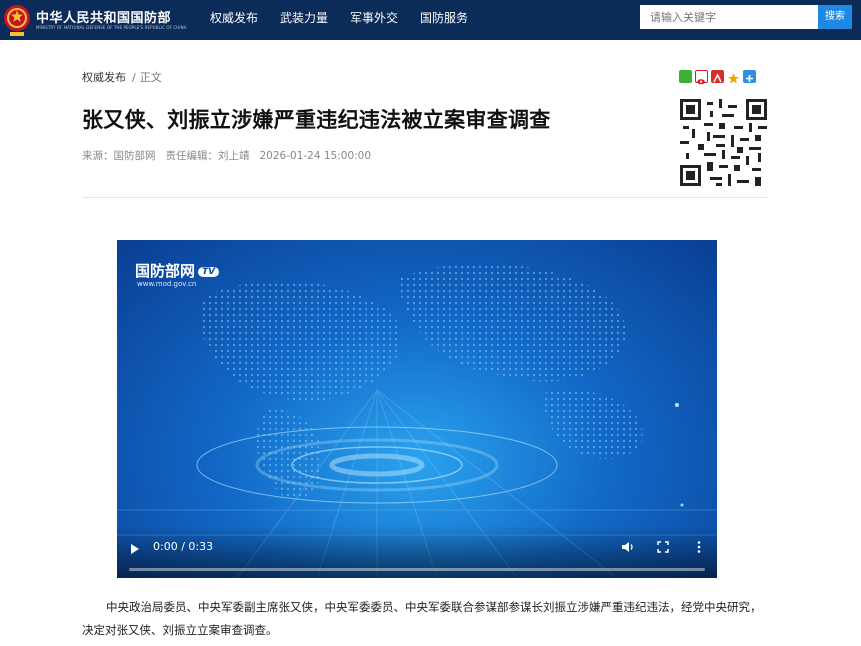  I want to click on video-controls-bar: 0:00 / 0:33, so click(417, 552).